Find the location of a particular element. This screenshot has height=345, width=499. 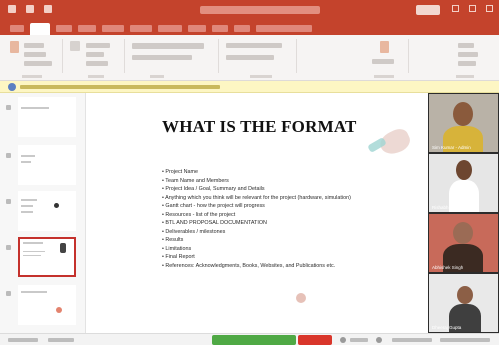

zoom-slider is located at coordinates (465, 340).